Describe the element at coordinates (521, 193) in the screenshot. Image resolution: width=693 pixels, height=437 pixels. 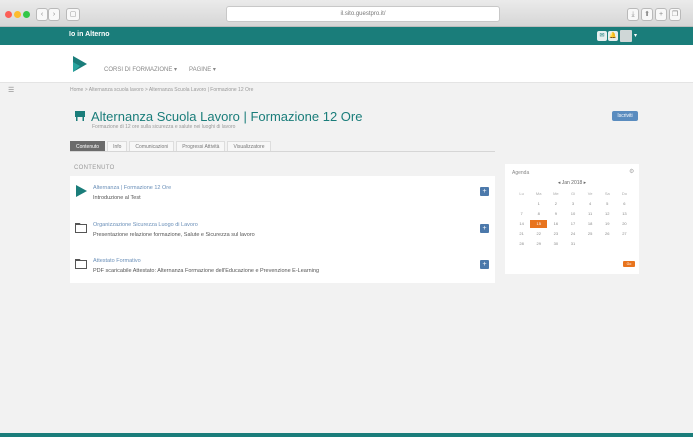
I see `calendar-weekday: Lu` at that location.